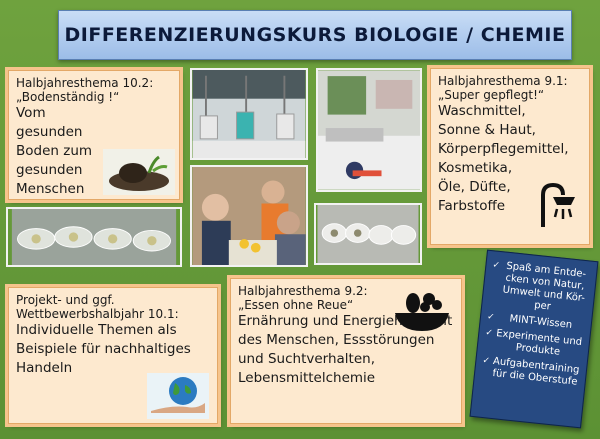  What do you see at coordinates (94, 237) in the screenshot?
I see `petri-dishes-photo` at bounding box center [94, 237].